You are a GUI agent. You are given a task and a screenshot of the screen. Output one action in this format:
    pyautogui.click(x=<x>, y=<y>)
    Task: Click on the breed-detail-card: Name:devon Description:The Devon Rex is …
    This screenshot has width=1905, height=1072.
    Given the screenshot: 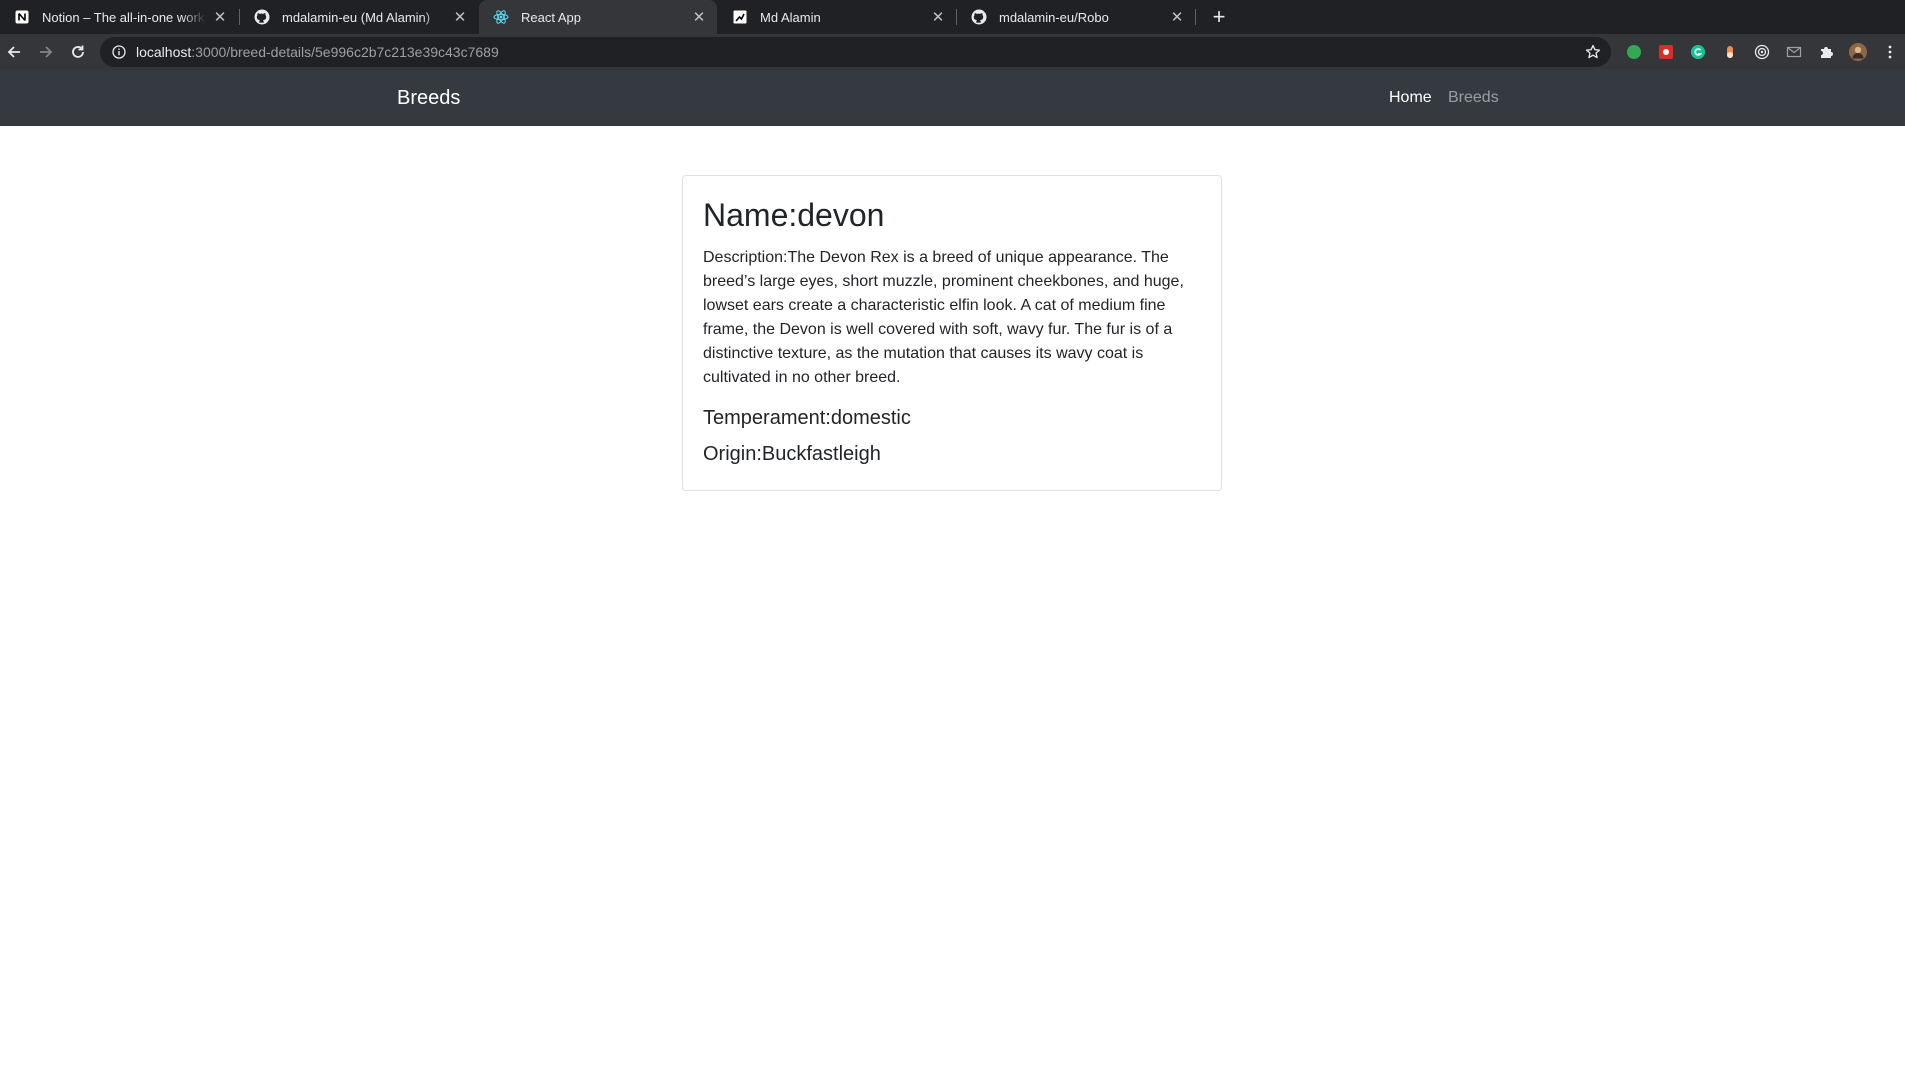 What is the action you would take?
    pyautogui.click(x=952, y=333)
    